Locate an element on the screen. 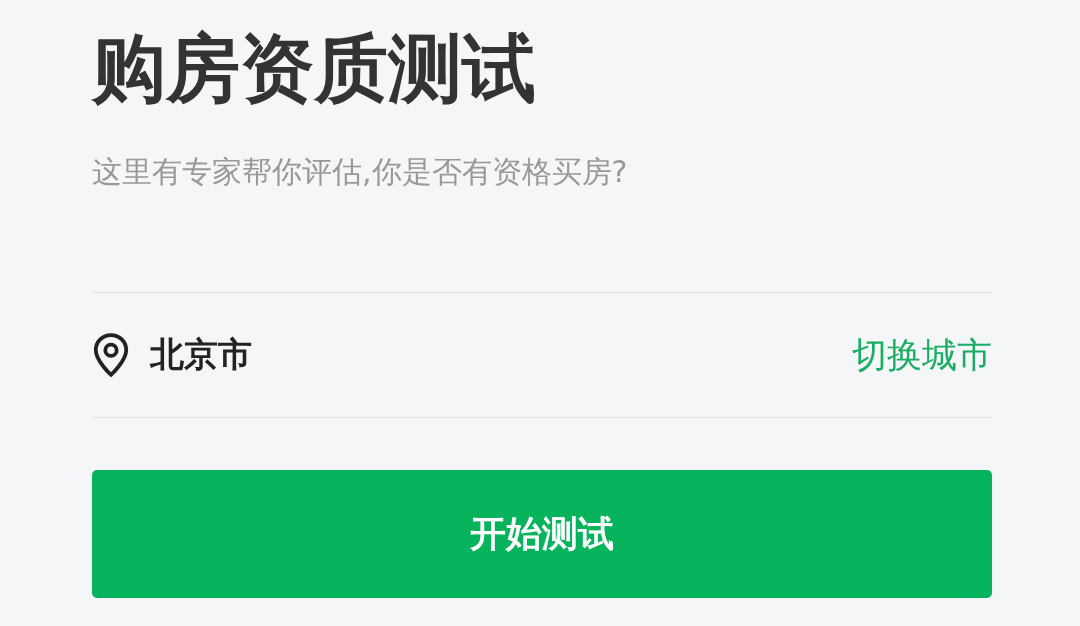 This screenshot has height=626, width=1080. page-title: 购房资质测试 is located at coordinates (314, 68).